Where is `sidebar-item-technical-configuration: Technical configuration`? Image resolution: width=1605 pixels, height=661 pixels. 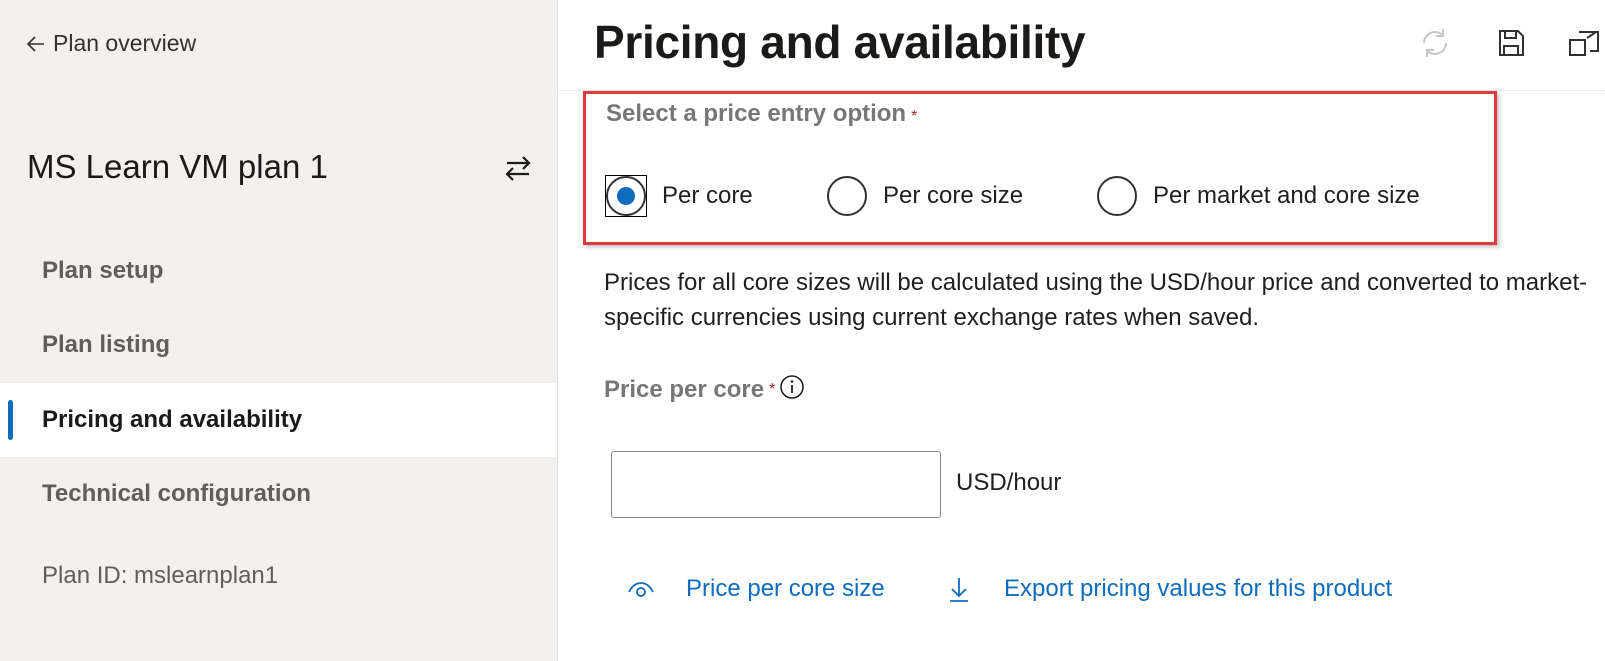
sidebar-item-technical-configuration: Technical configuration is located at coordinates (278, 494).